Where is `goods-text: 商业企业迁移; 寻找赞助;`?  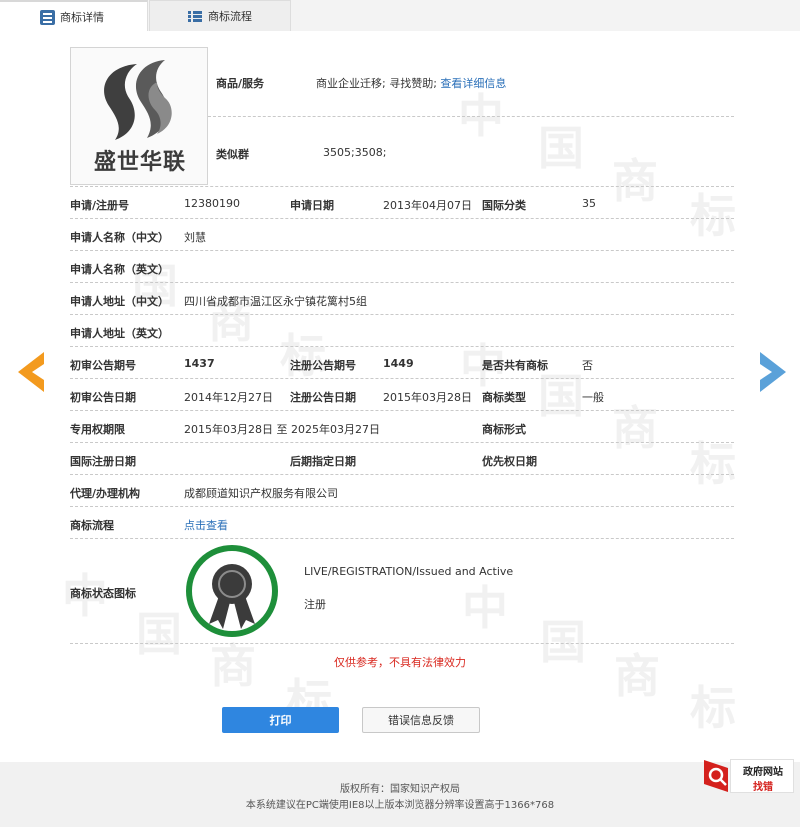
goods-text: 商业企业迁移; 寻找赞助; is located at coordinates (376, 83).